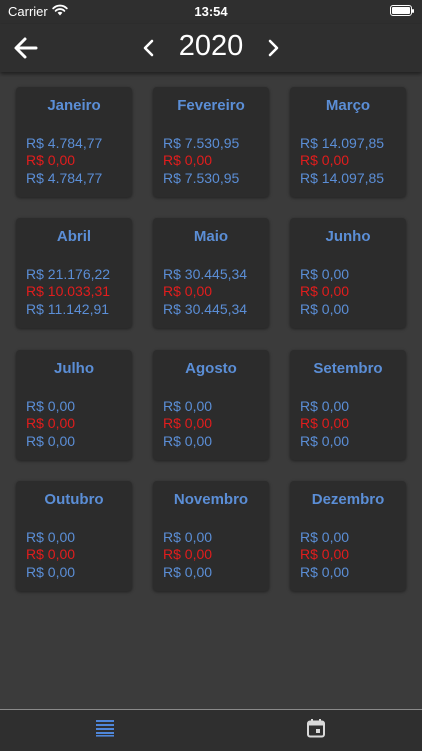 The height and width of the screenshot is (751, 422). What do you see at coordinates (342, 178) in the screenshot?
I see `balance-value: R$ 14.097,85` at bounding box center [342, 178].